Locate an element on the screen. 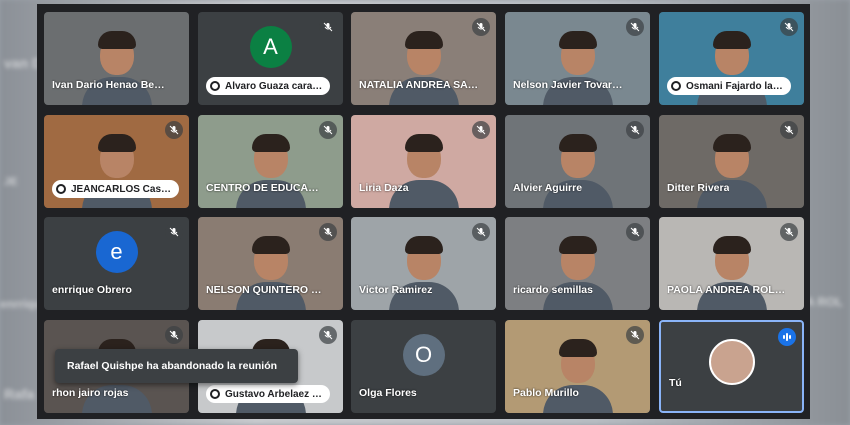  participant-tile: Pablo Murillo is located at coordinates (577, 366).